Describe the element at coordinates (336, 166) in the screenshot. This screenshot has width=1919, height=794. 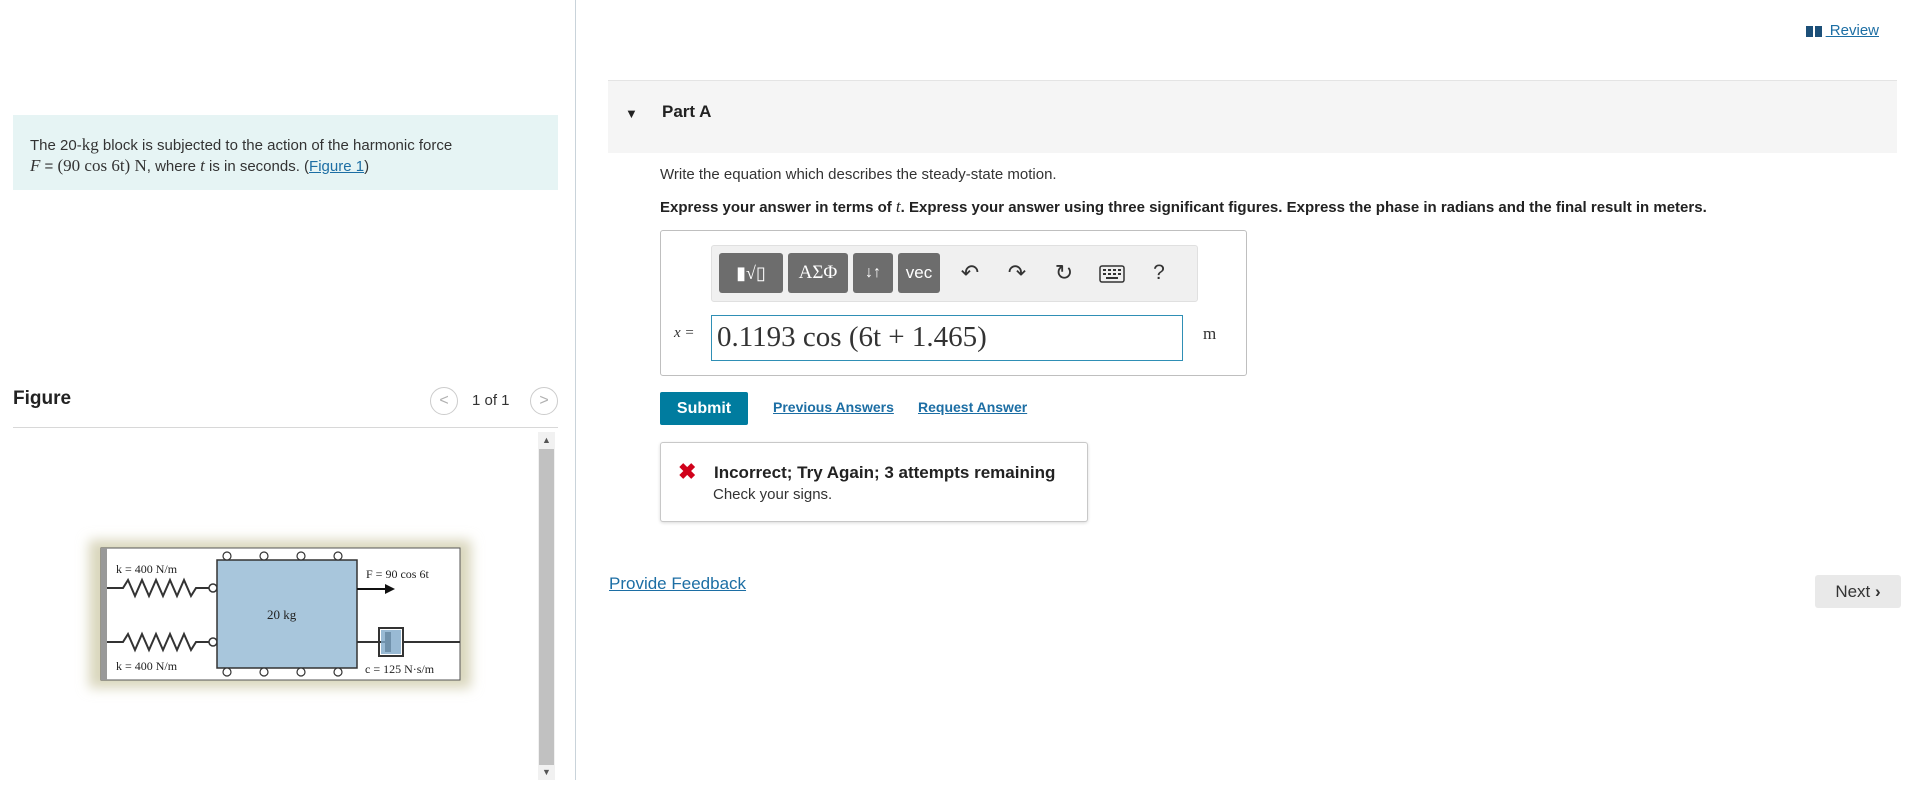
I see `figure-link: Figure 1` at that location.